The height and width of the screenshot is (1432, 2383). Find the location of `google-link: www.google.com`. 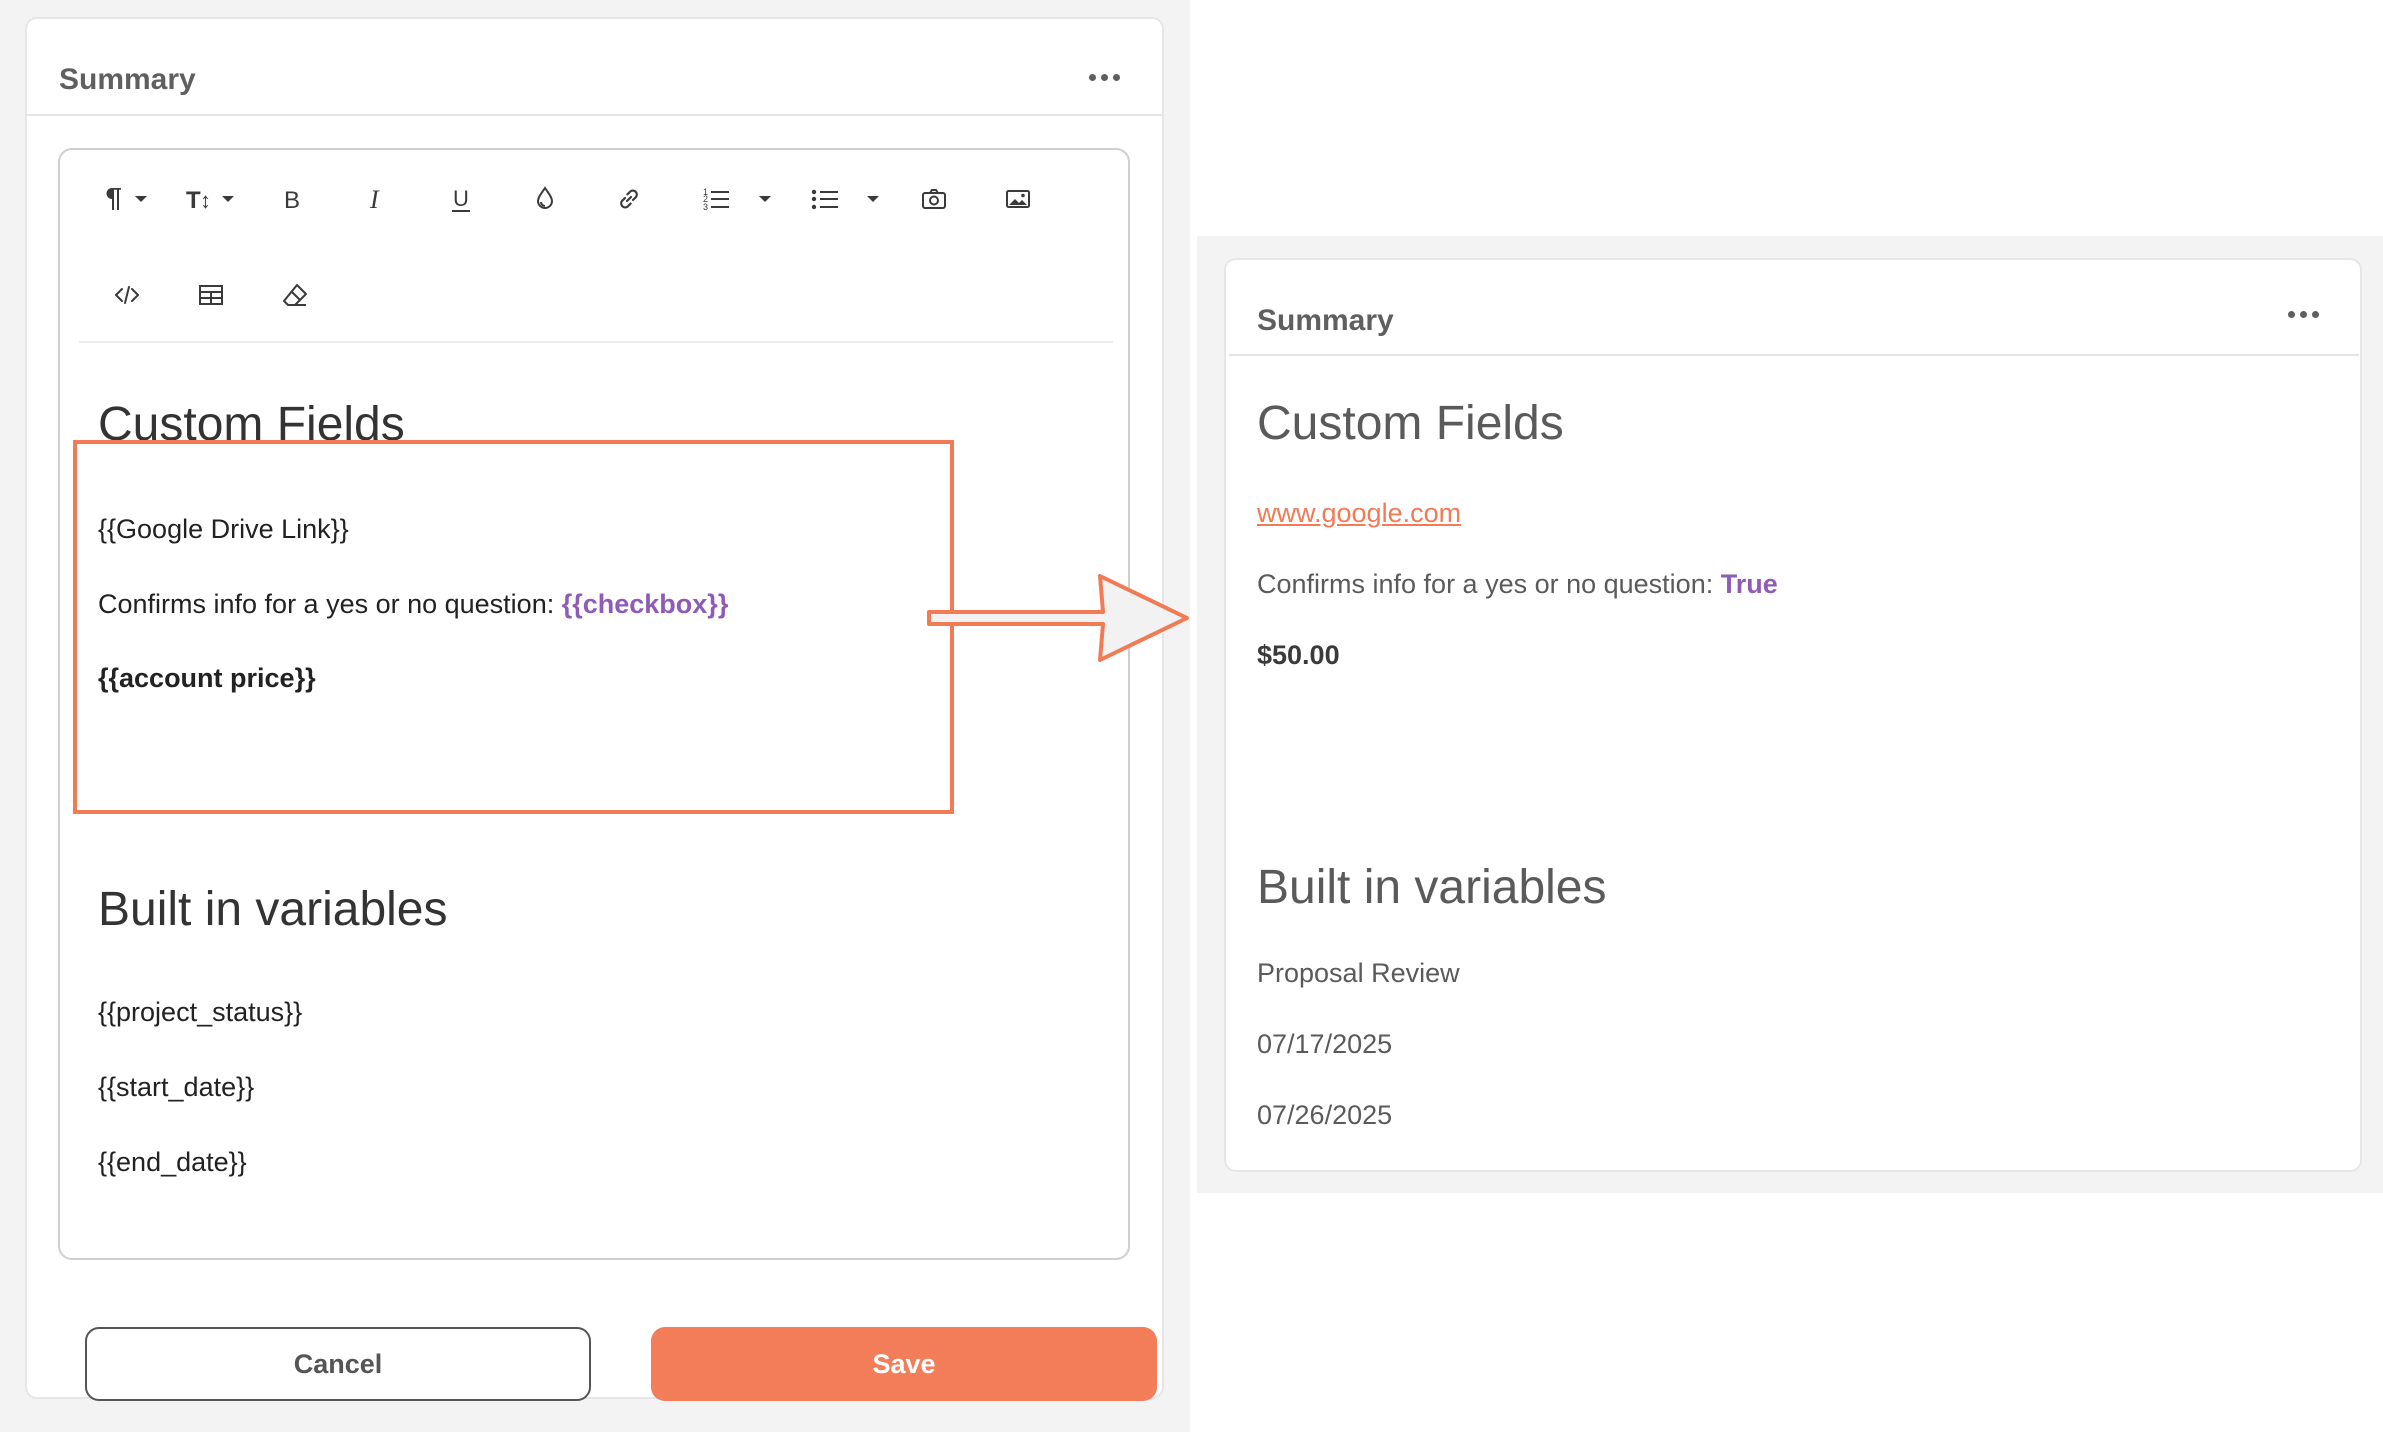

google-link: www.google.com is located at coordinates (1359, 513).